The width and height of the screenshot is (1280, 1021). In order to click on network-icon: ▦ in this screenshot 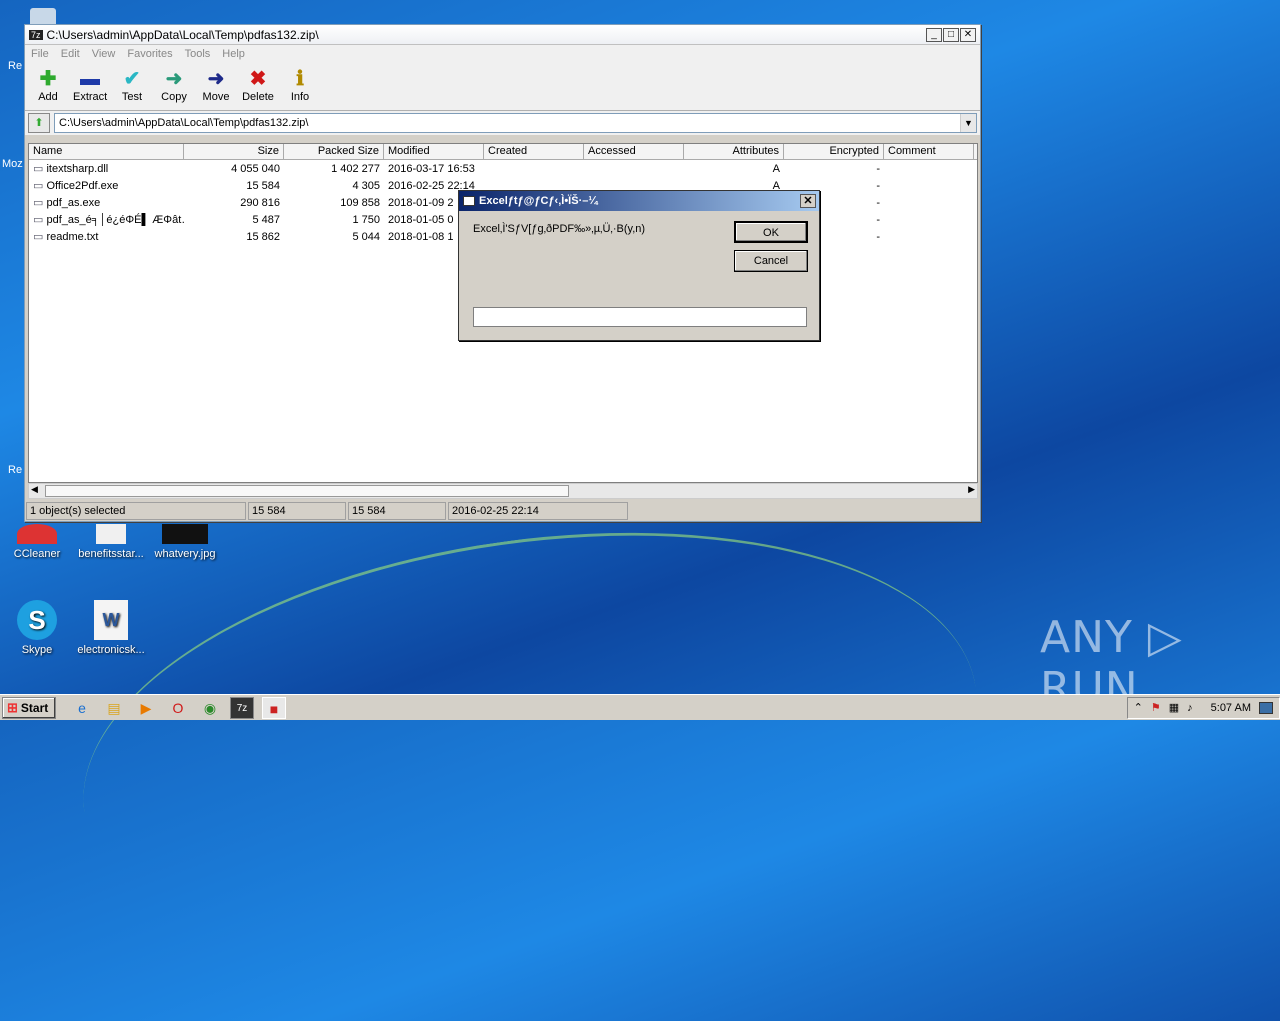, I will do `click(1174, 707)`.